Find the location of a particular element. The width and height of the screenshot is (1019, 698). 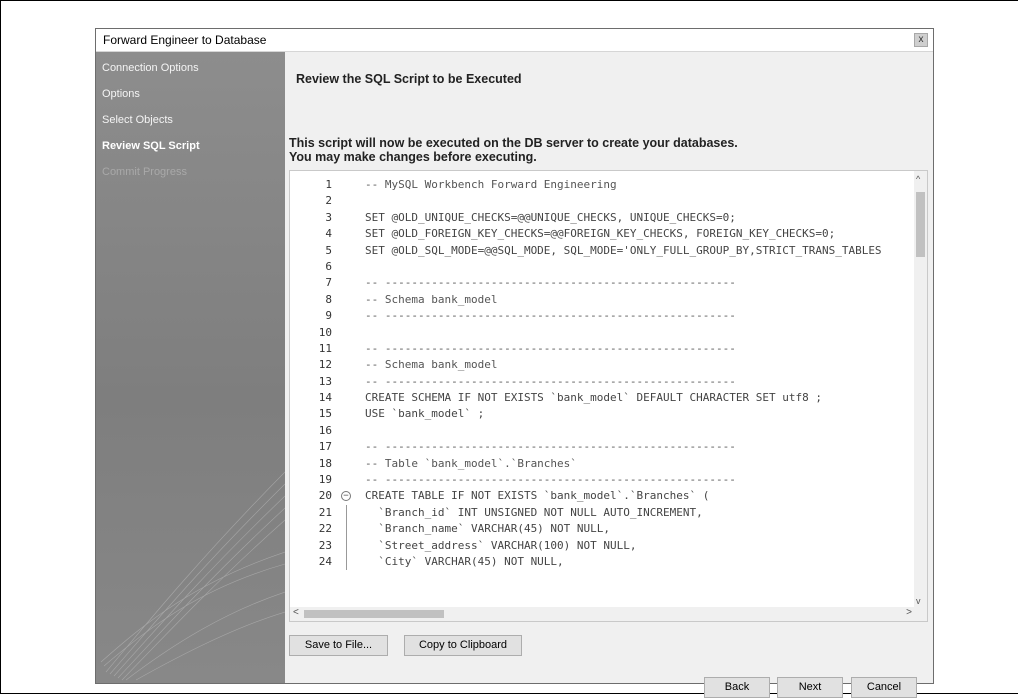

line-number: 20 is located at coordinates (325, 496).